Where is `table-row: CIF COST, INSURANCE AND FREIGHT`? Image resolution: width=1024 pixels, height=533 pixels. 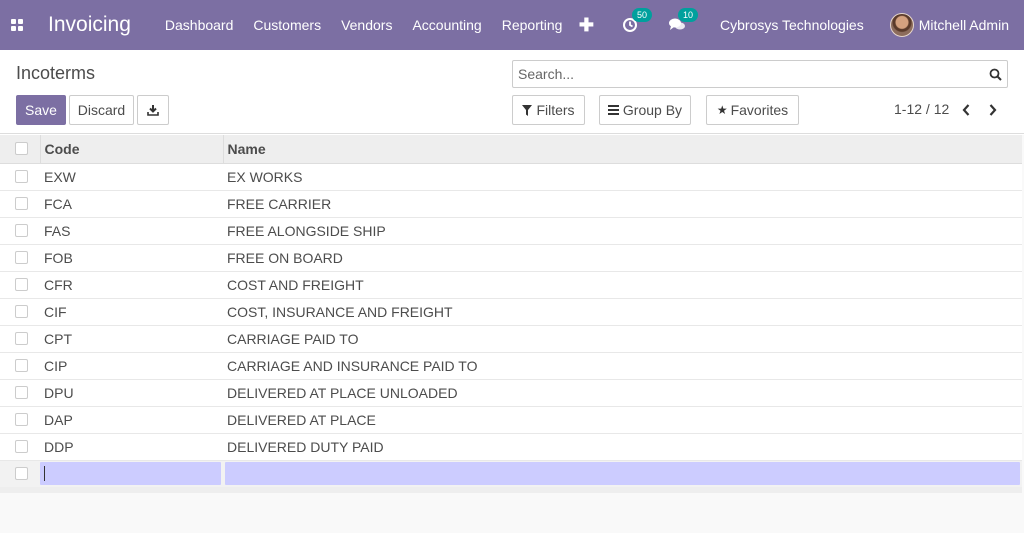
table-row: CIF COST, INSURANCE AND FREIGHT is located at coordinates (511, 312).